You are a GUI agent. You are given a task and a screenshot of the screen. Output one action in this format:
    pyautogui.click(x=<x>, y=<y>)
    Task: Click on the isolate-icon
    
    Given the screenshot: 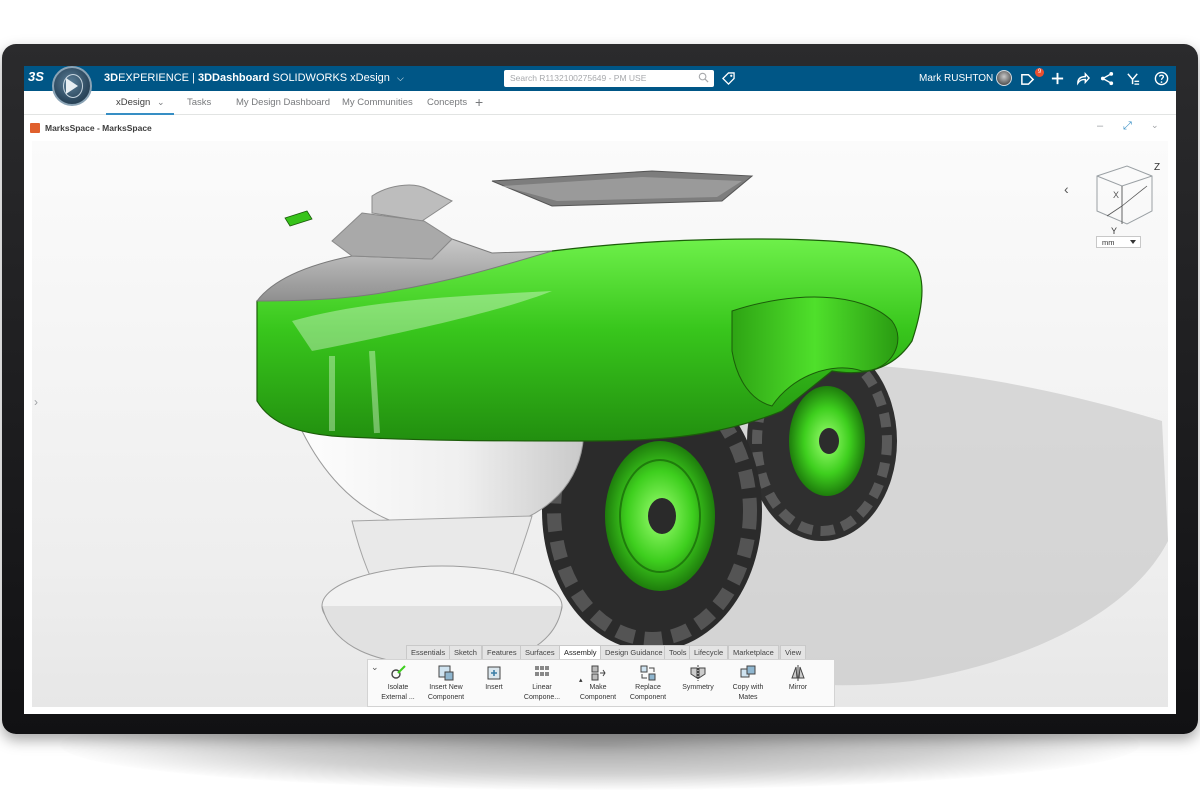 What is the action you would take?
    pyautogui.click(x=398, y=672)
    